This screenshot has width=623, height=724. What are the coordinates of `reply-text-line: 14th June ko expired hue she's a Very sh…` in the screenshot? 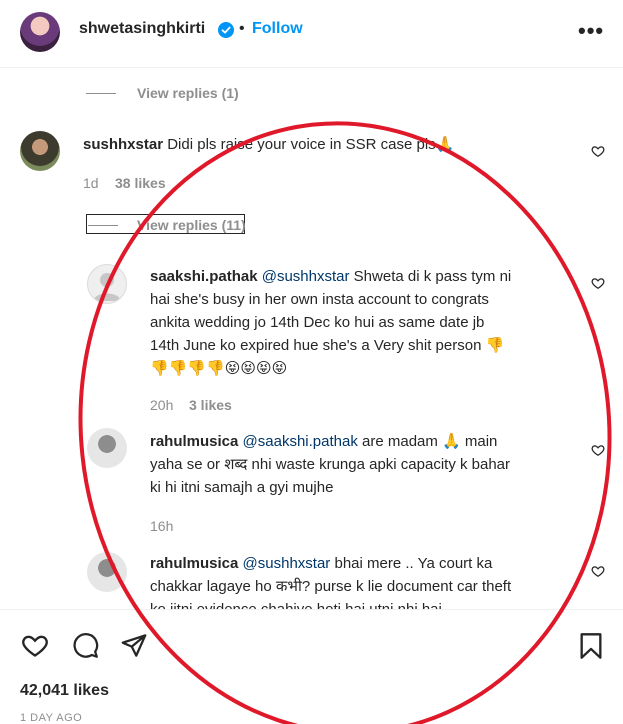 It's located at (327, 345).